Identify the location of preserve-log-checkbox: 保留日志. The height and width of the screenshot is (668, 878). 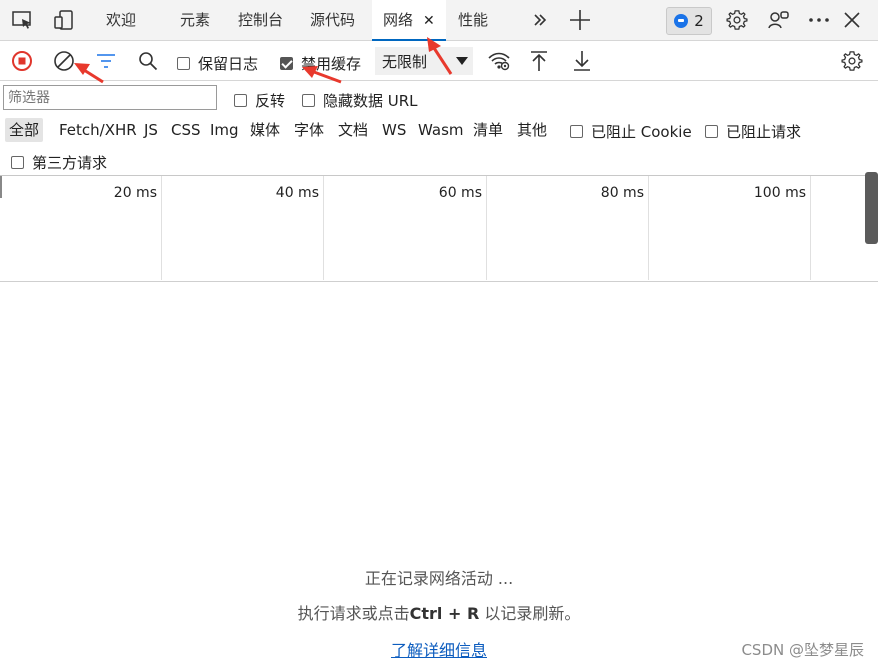
(217, 63).